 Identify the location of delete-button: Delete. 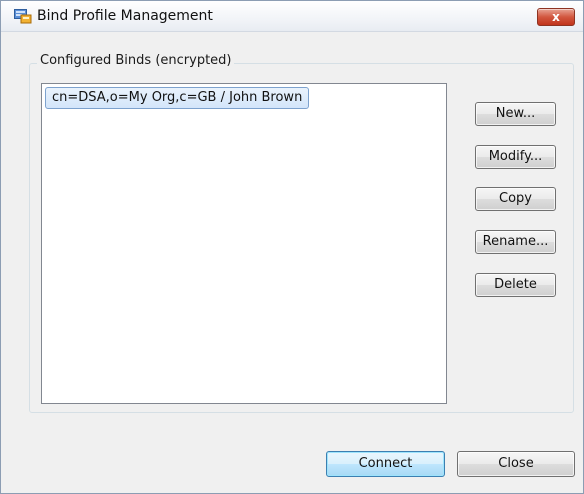
(515, 285).